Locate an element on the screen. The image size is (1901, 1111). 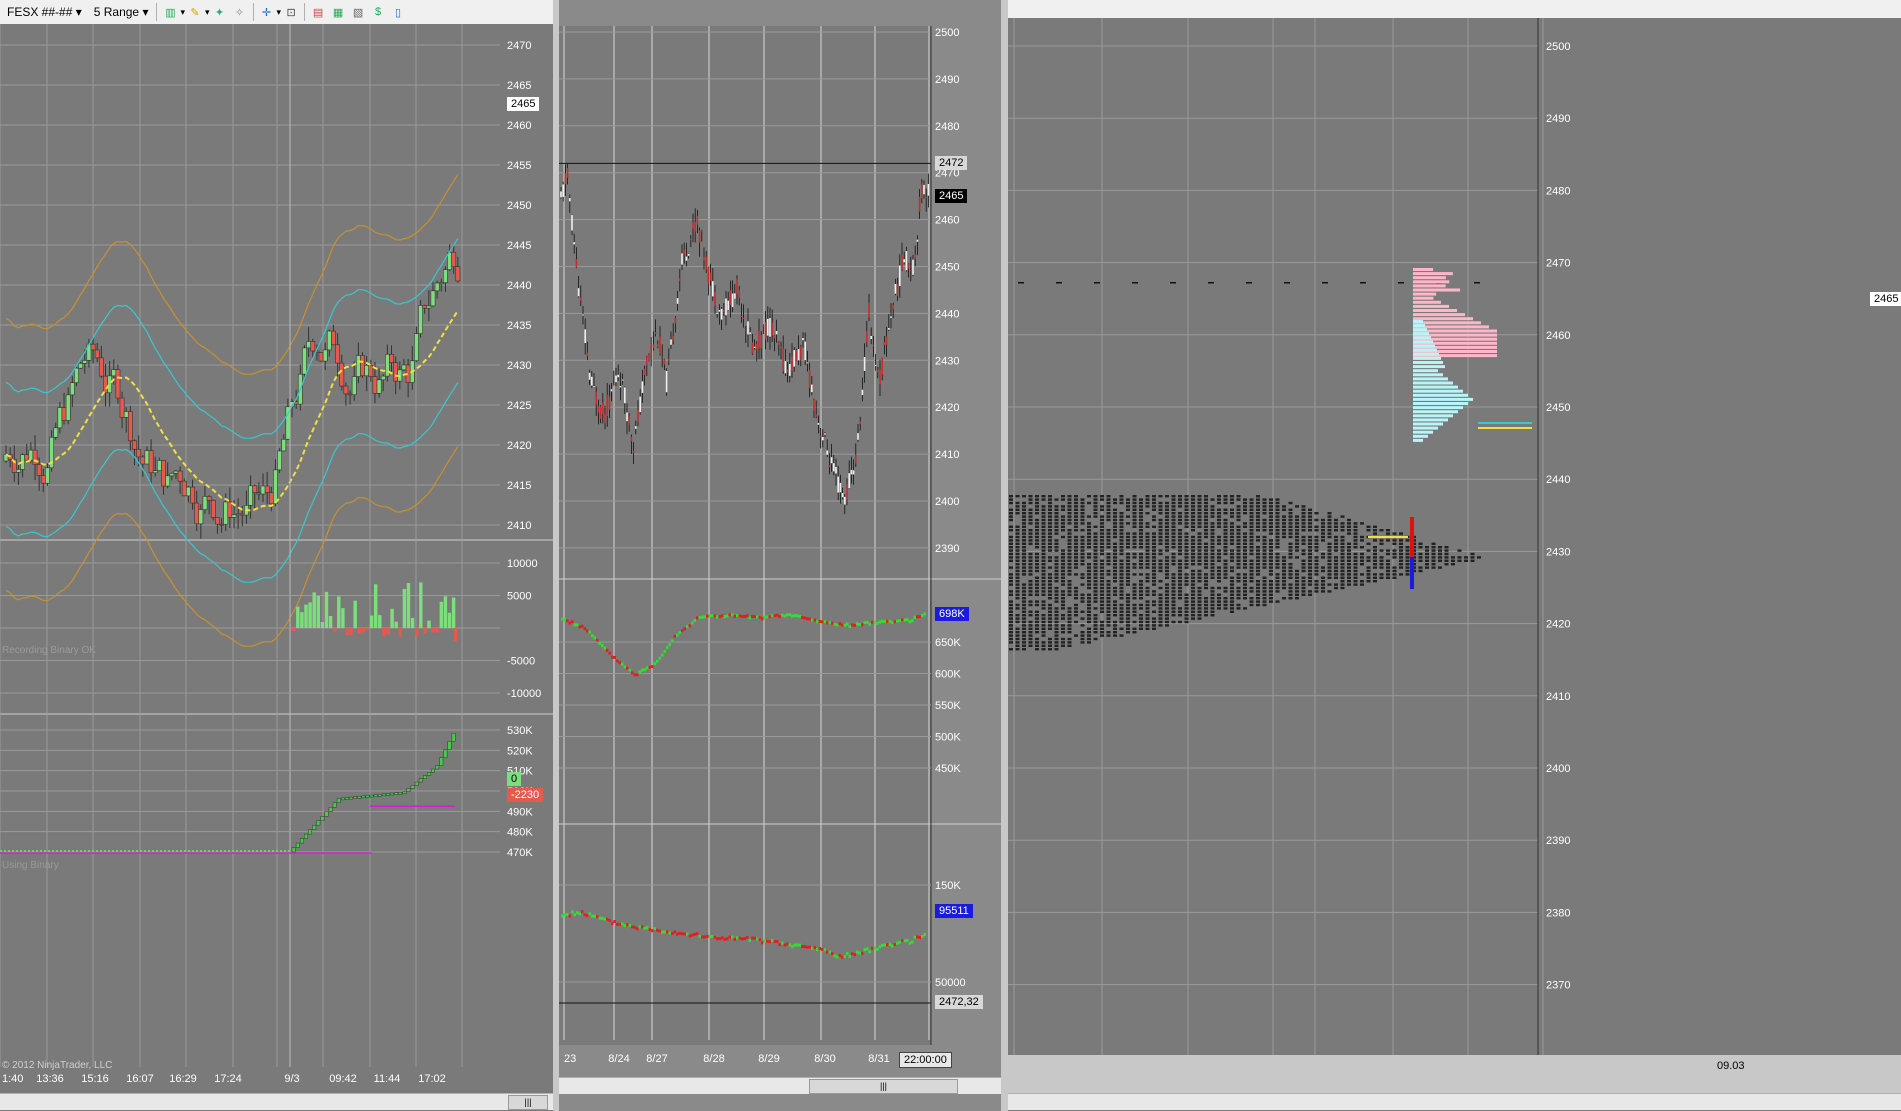
left-horizontal-scrollbar: ||| is located at coordinates (276, 1101).